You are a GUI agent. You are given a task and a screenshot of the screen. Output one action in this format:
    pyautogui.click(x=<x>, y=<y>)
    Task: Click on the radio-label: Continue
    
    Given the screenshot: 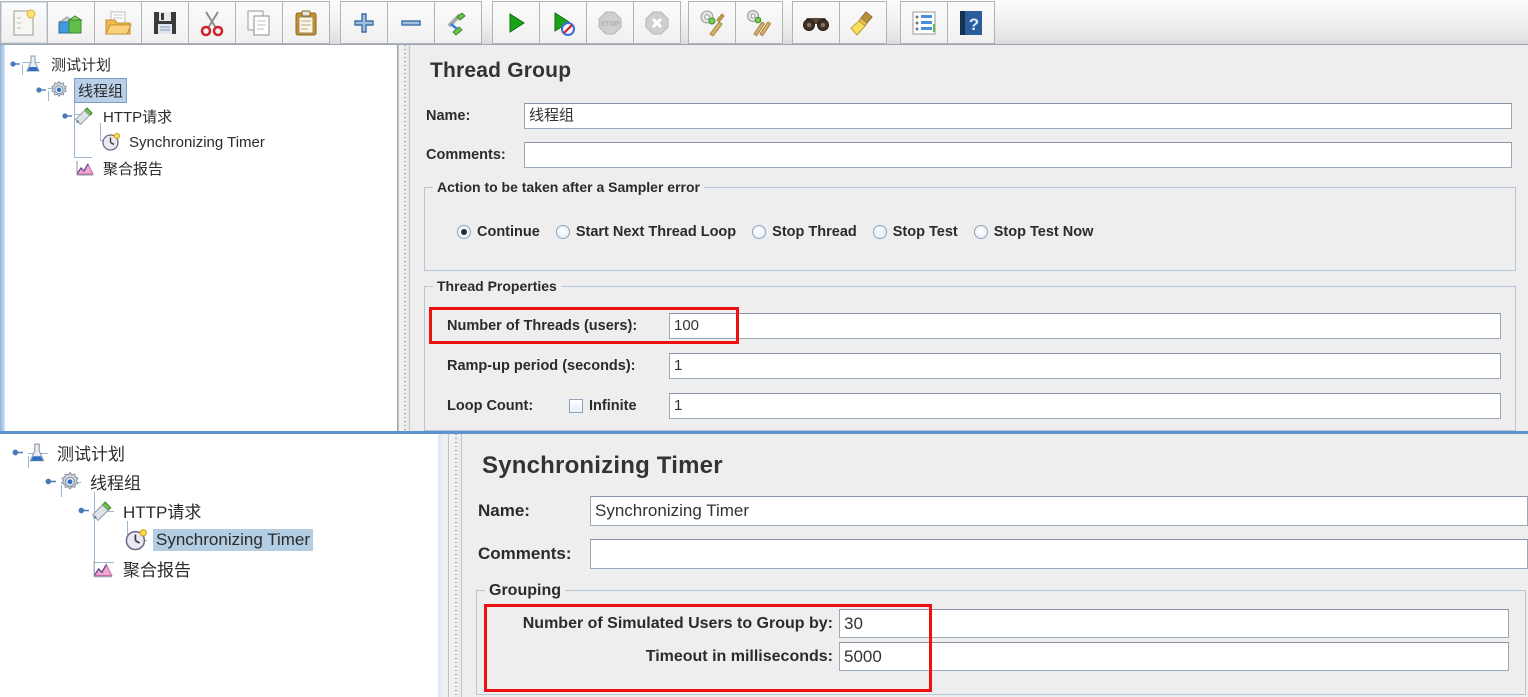 What is the action you would take?
    pyautogui.click(x=508, y=232)
    